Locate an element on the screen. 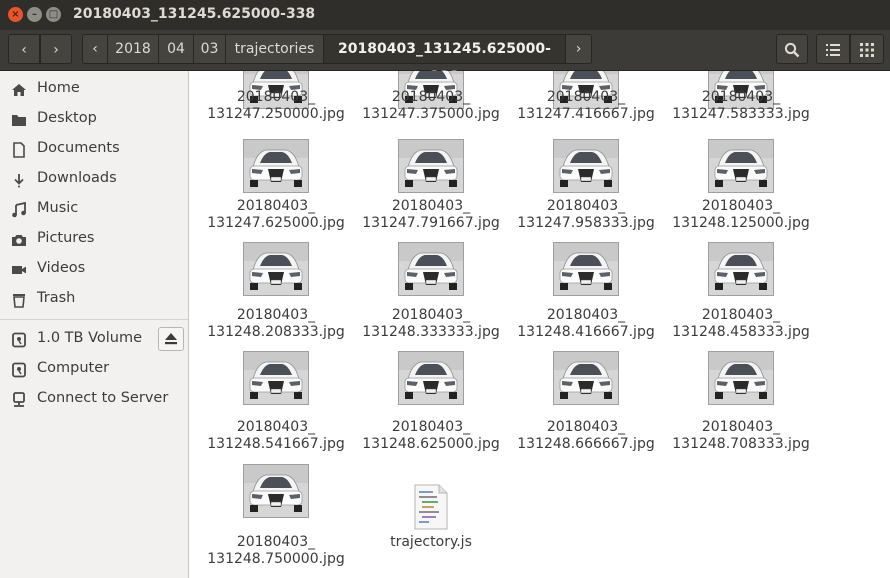 This screenshot has width=890, height=578. file-name: 20180403_ 131248.541667.jpg is located at coordinates (276, 436).